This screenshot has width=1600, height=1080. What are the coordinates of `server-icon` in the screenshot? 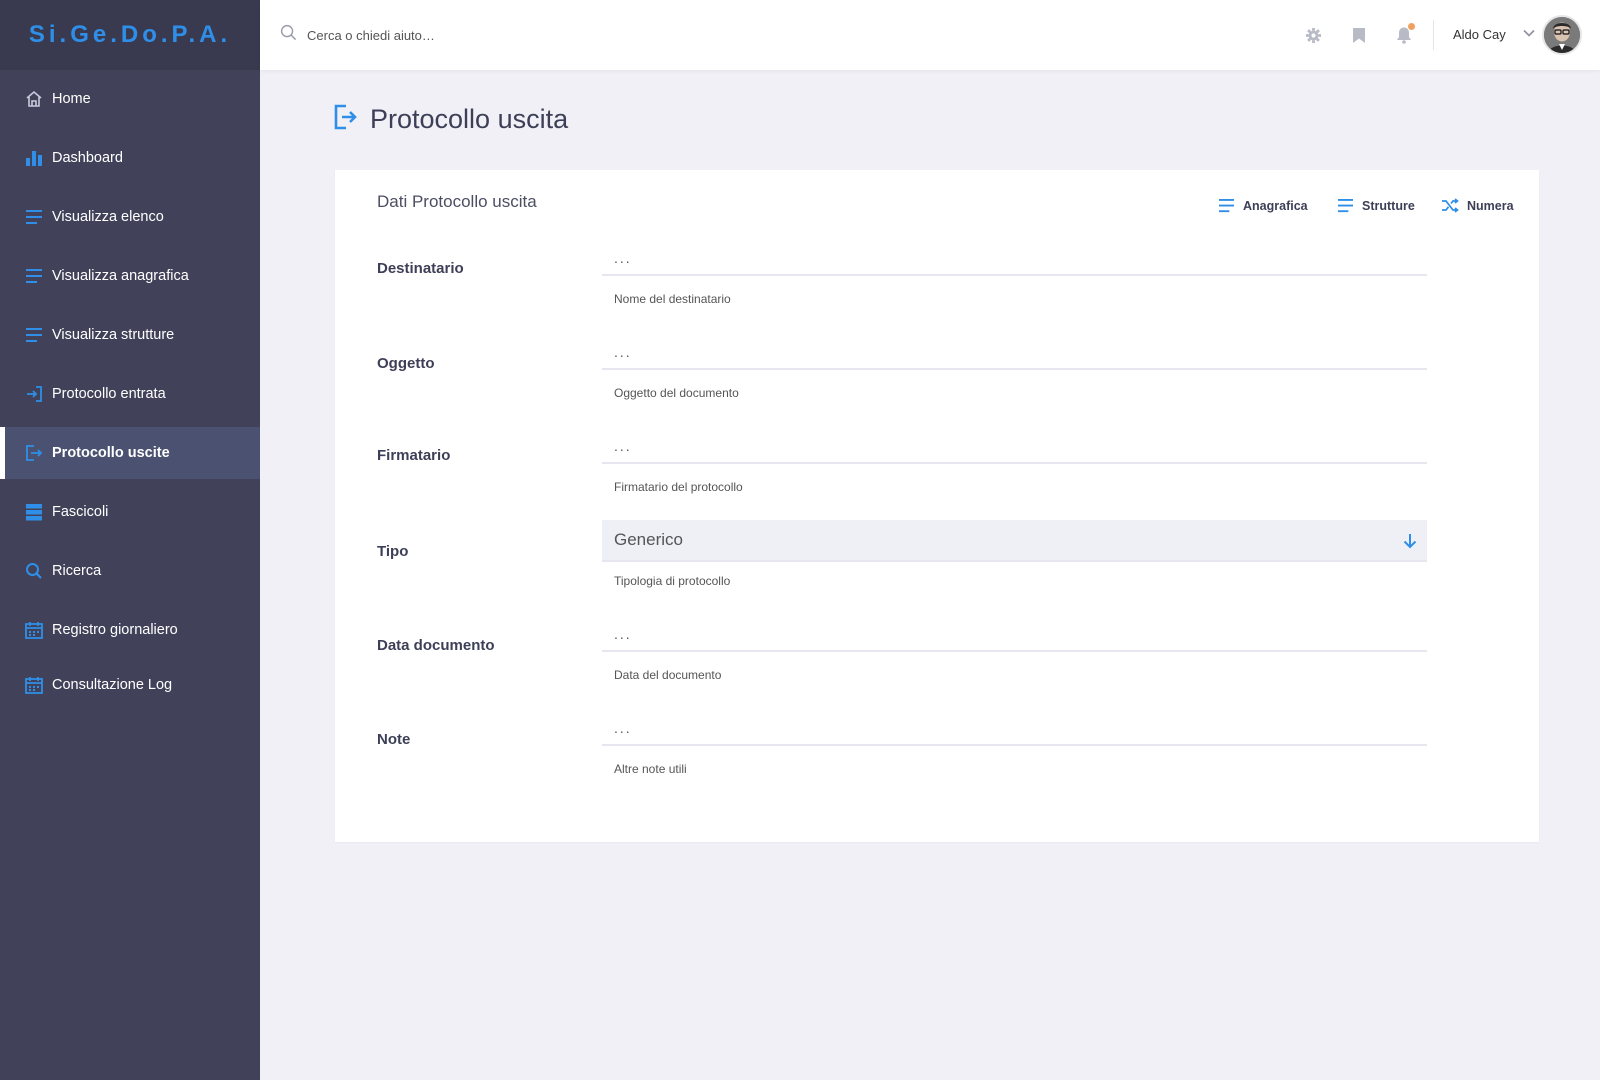 It's located at (34, 512).